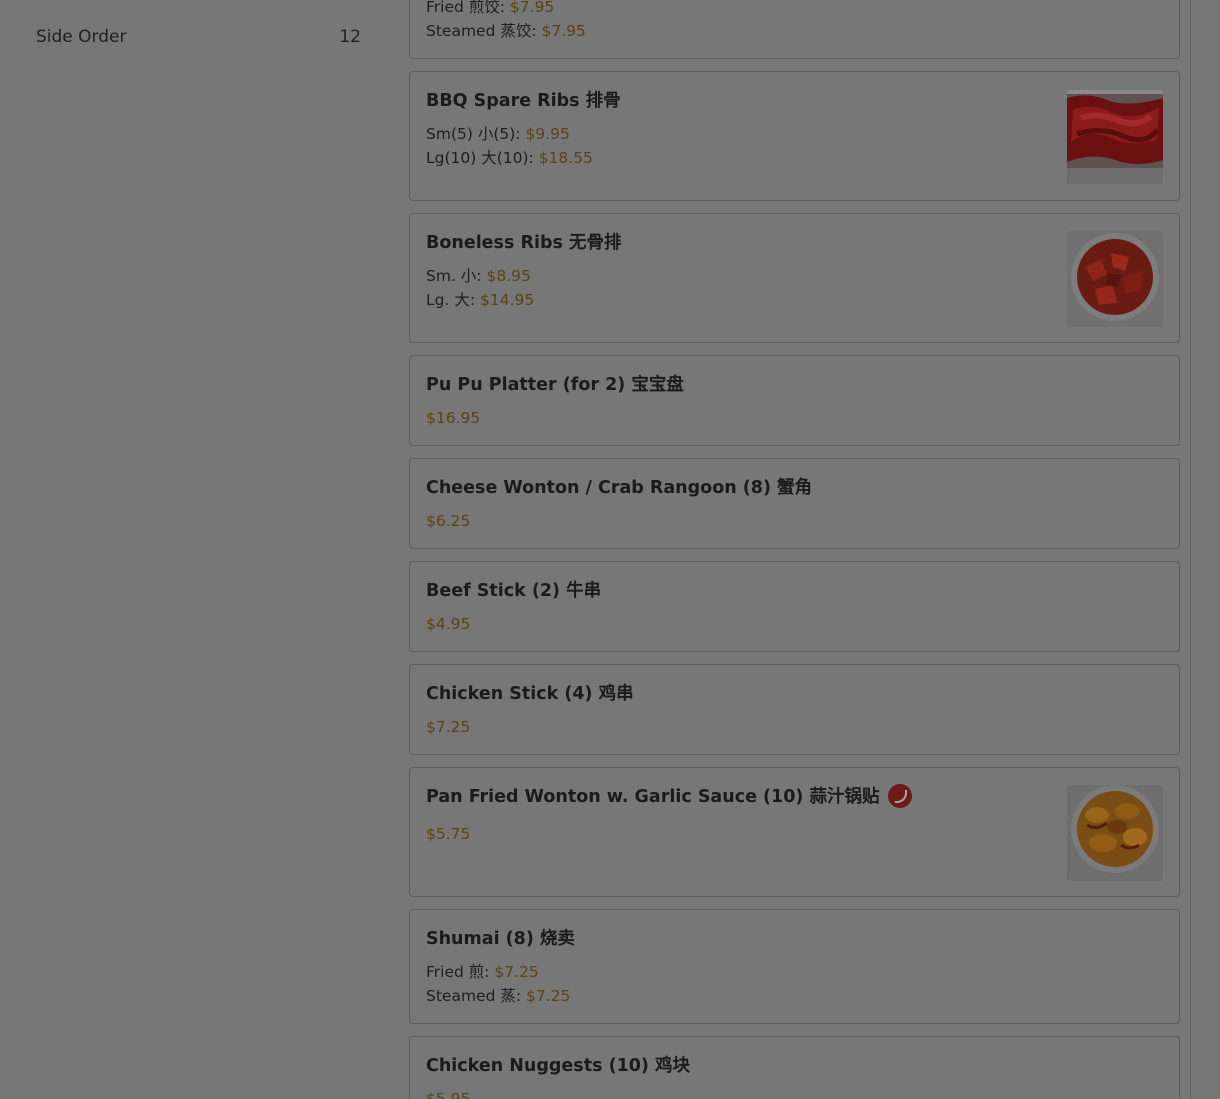  Describe the element at coordinates (1115, 279) in the screenshot. I see `boneless-ribs-photo` at that location.